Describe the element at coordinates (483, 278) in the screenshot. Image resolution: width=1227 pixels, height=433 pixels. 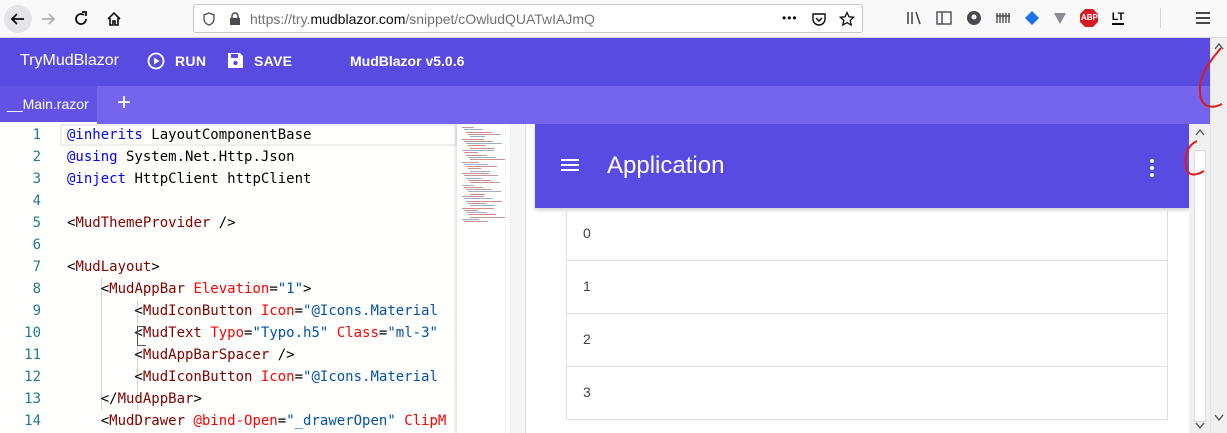
I see `minimap` at that location.